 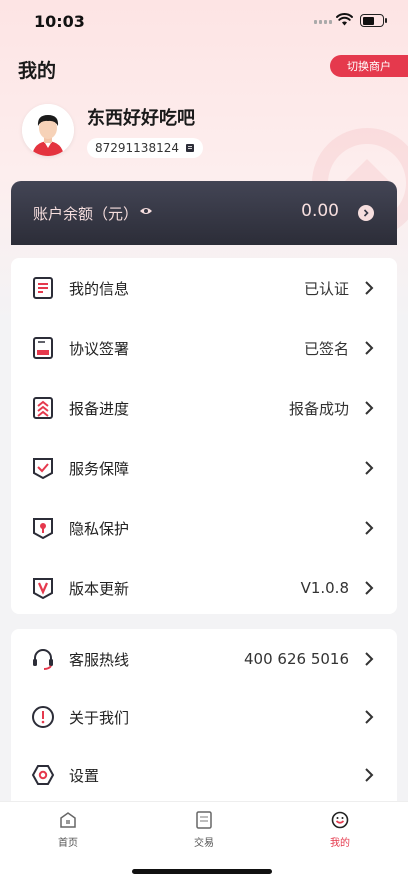 I want to click on transaction-icon, so click(x=204, y=820).